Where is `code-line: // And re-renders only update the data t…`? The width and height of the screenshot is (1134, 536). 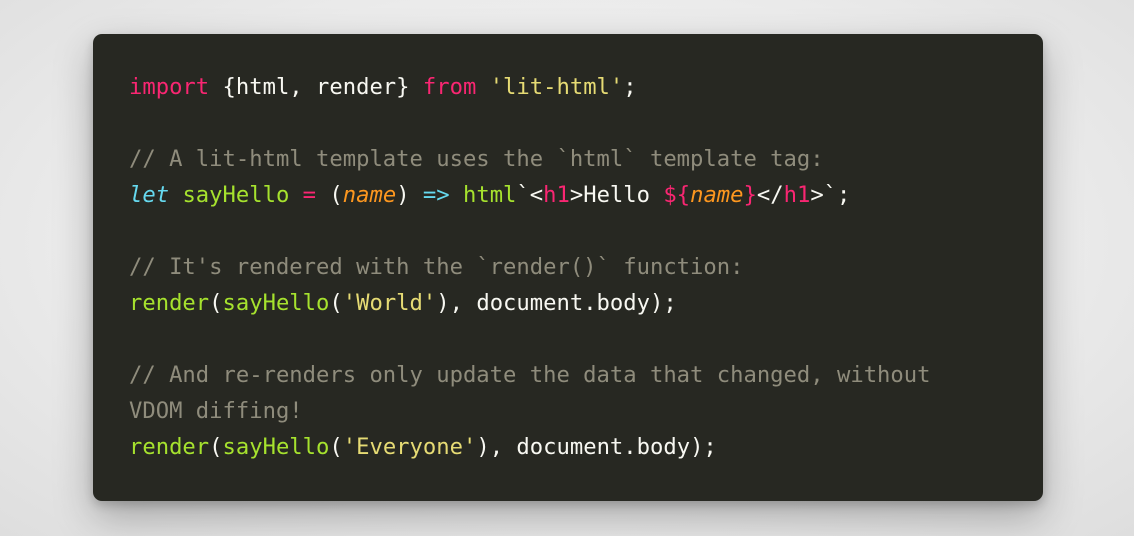 code-line: // And re-renders only update the data t… is located at coordinates (586, 375).